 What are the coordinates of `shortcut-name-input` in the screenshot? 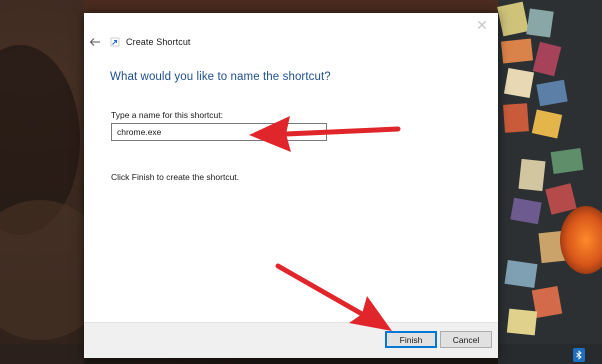 It's located at (219, 132).